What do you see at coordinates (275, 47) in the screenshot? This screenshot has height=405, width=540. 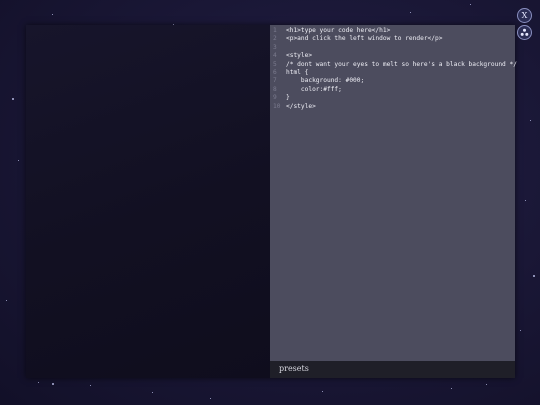 I see `line-number: 3` at bounding box center [275, 47].